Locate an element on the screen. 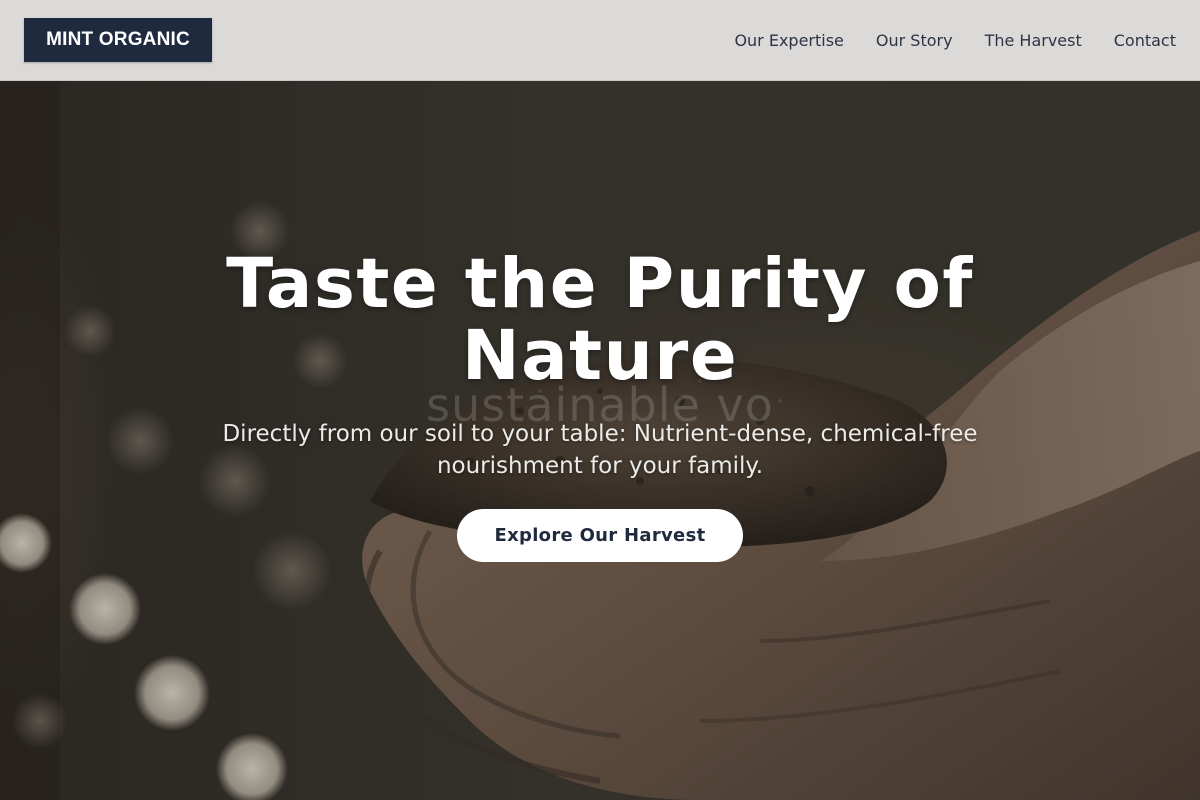 This screenshot has width=1200, height=800. explore-harvest-button: Explore Our Harvest is located at coordinates (600, 535).